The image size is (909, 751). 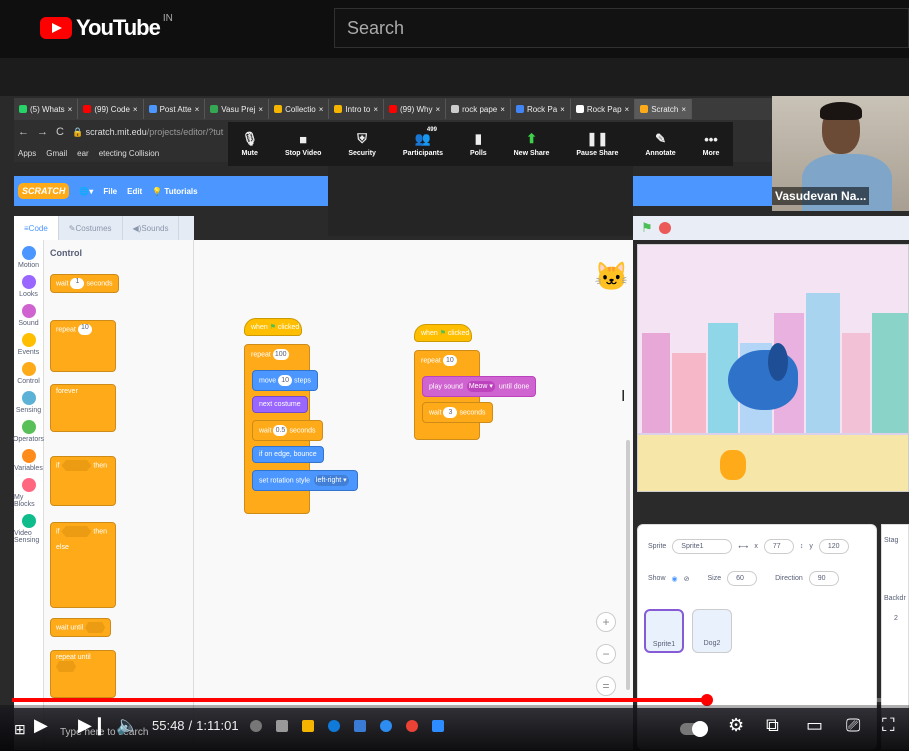 I want to click on browser-tab-label: Post Atte, so click(x=175, y=109).